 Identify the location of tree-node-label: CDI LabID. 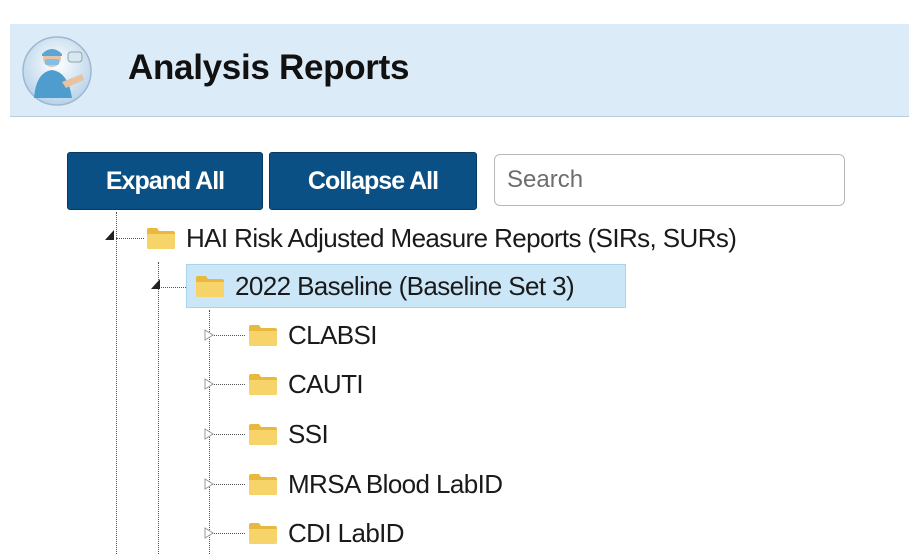
(346, 532).